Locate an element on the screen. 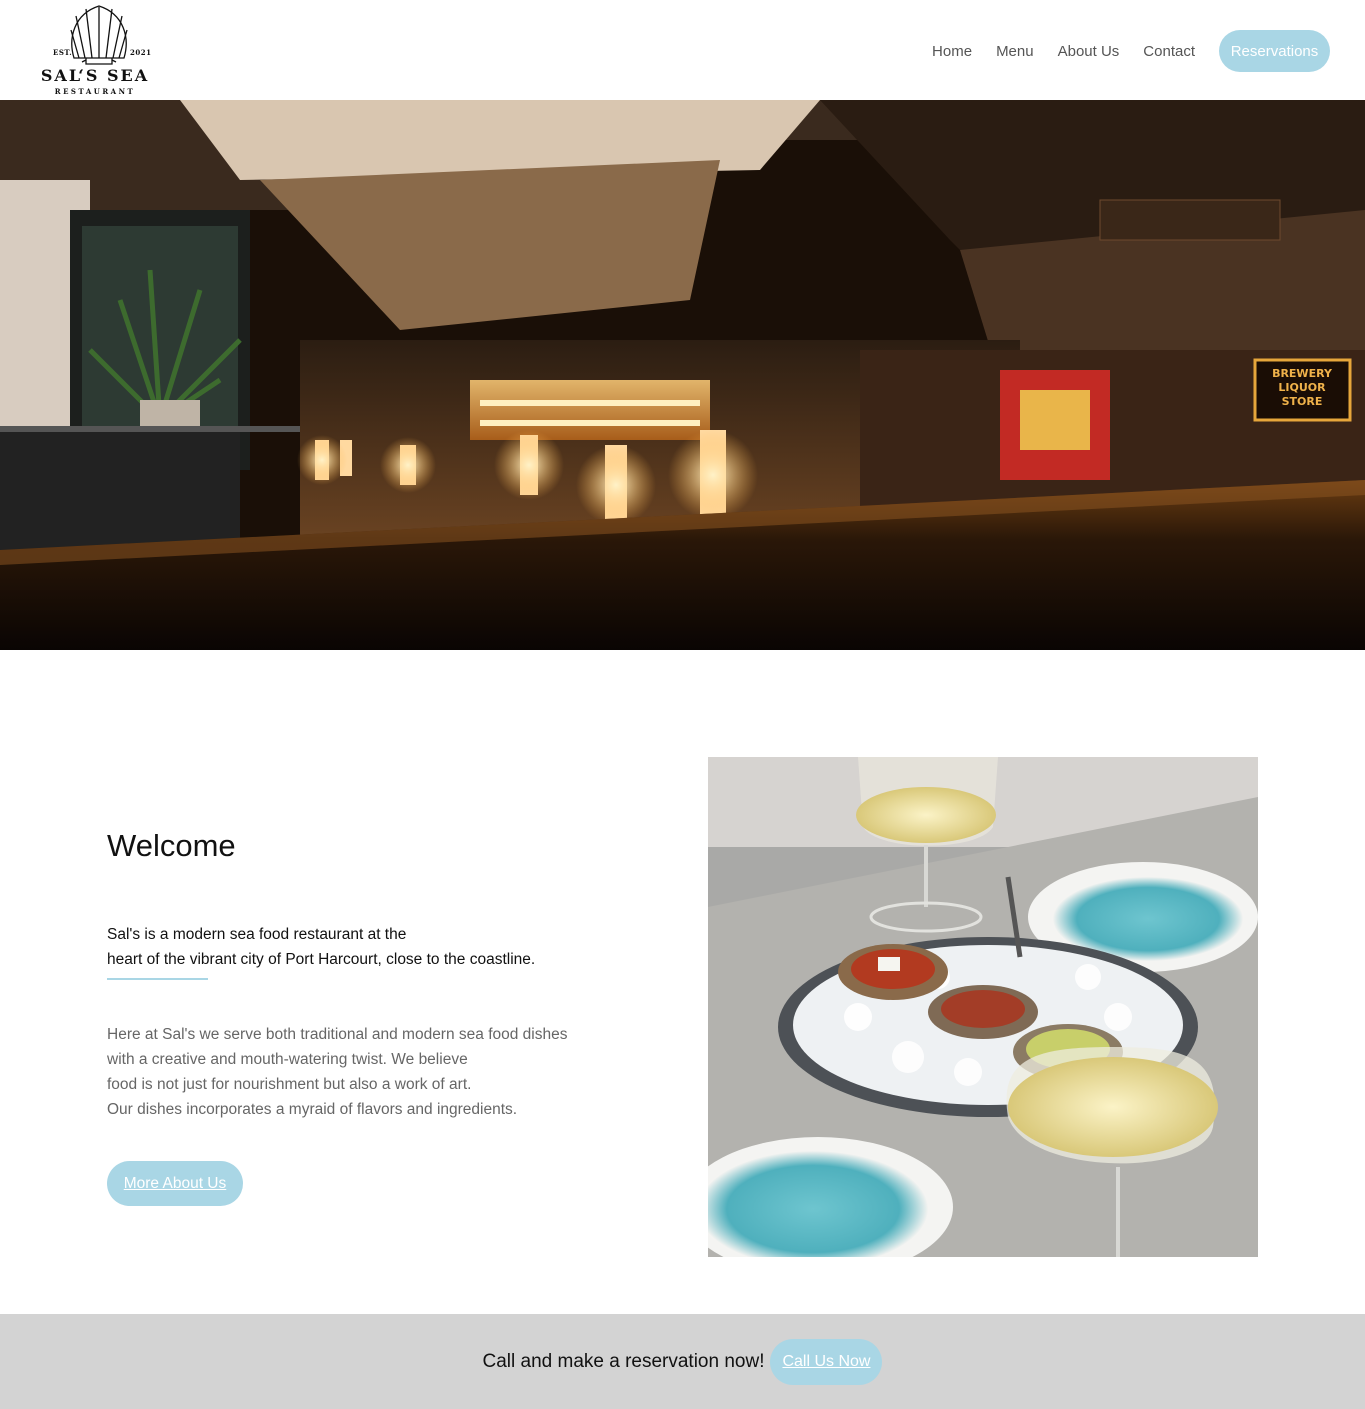  hero-sign-line1: BREWERY is located at coordinates (1302, 373).